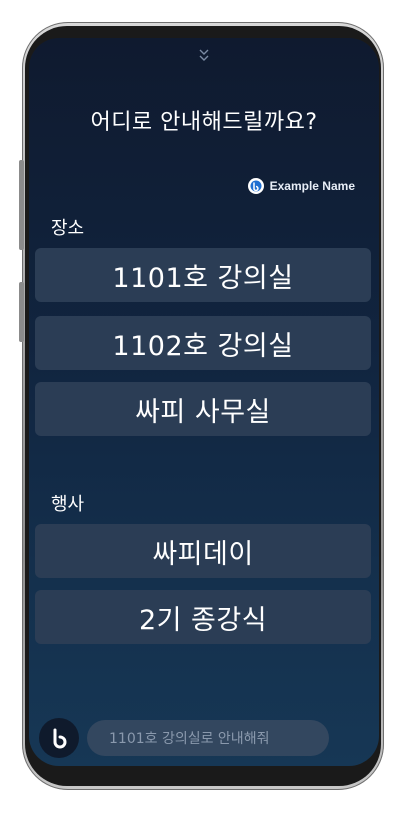 This screenshot has width=408, height=815. Describe the element at coordinates (312, 186) in the screenshot. I see `user-name: Example Name` at that location.